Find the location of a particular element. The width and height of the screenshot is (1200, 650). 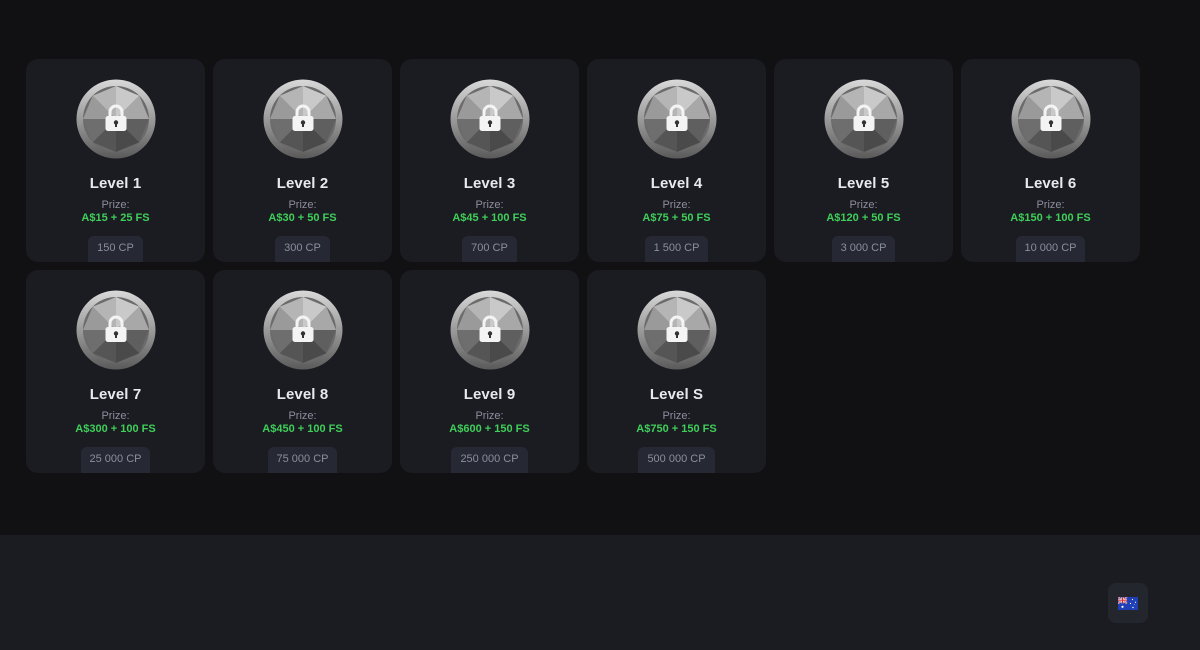

points-badge: 10 000 CP is located at coordinates (1050, 249).